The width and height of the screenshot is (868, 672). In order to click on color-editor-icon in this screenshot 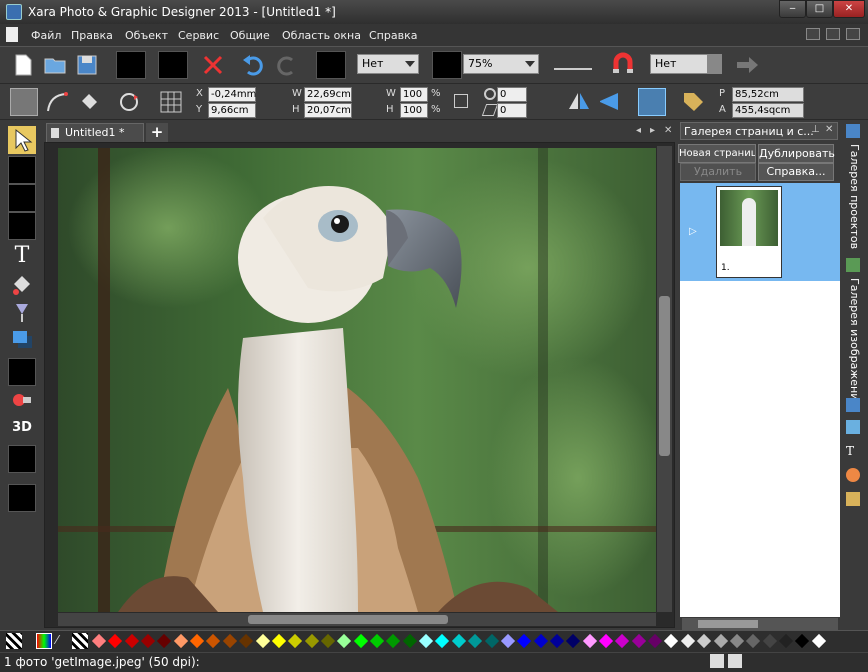, I will do `click(44, 641)`.